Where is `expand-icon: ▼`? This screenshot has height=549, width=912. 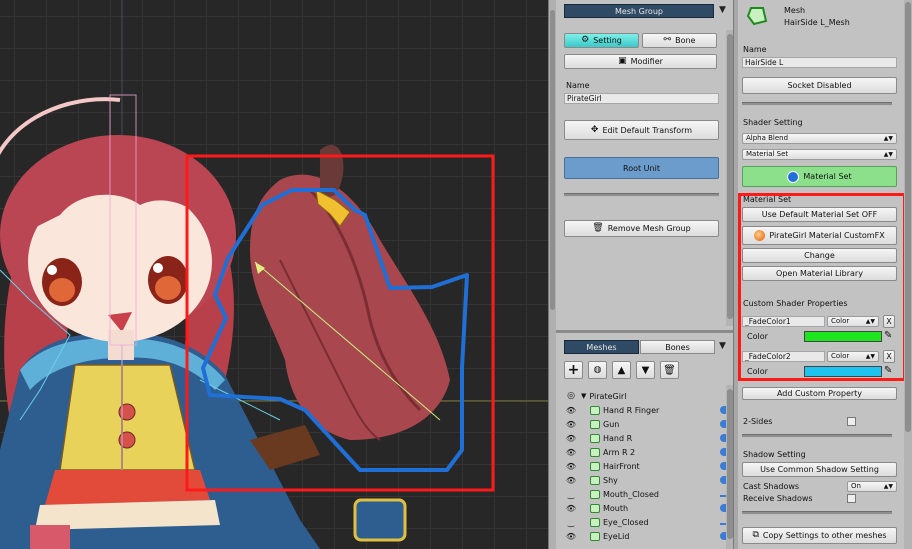 expand-icon: ▼ is located at coordinates (583, 396).